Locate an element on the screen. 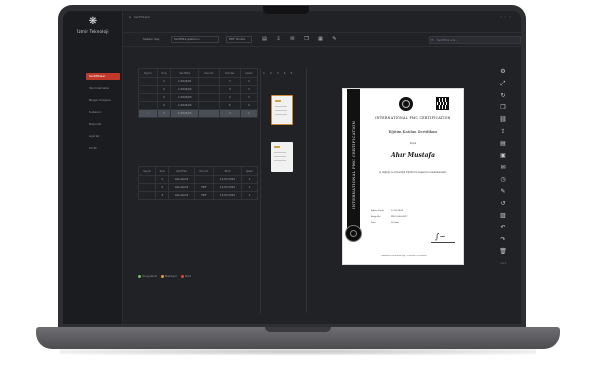 This screenshot has height=384, width=596. camera-notch is located at coordinates (286, 10).